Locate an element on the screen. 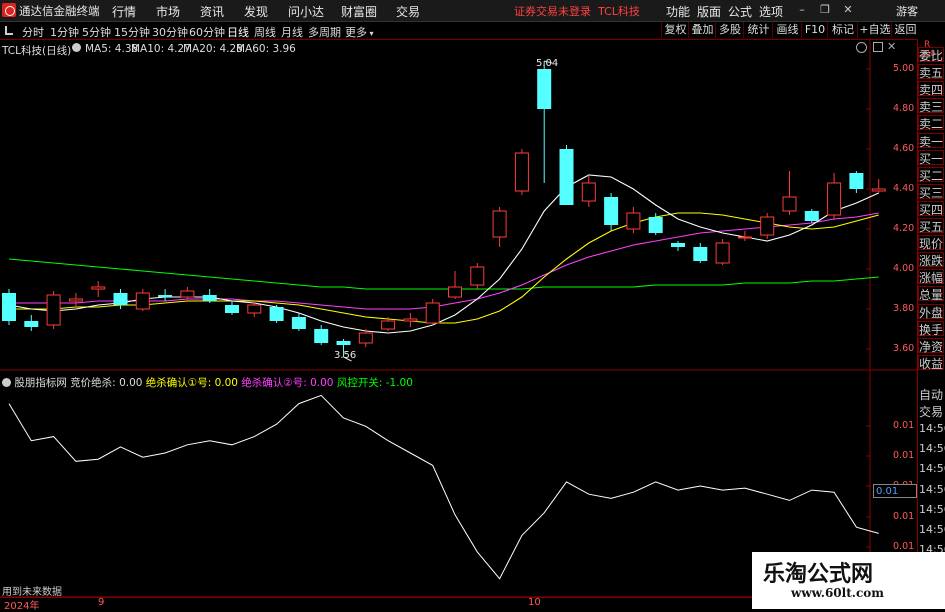 This screenshot has width=945, height=612. btn-overlay: 叠加 is located at coordinates (702, 30).